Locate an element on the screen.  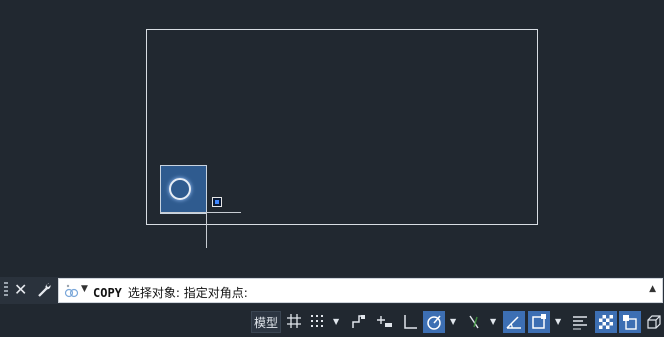
recent-commands-icon is located at coordinates (72, 291).